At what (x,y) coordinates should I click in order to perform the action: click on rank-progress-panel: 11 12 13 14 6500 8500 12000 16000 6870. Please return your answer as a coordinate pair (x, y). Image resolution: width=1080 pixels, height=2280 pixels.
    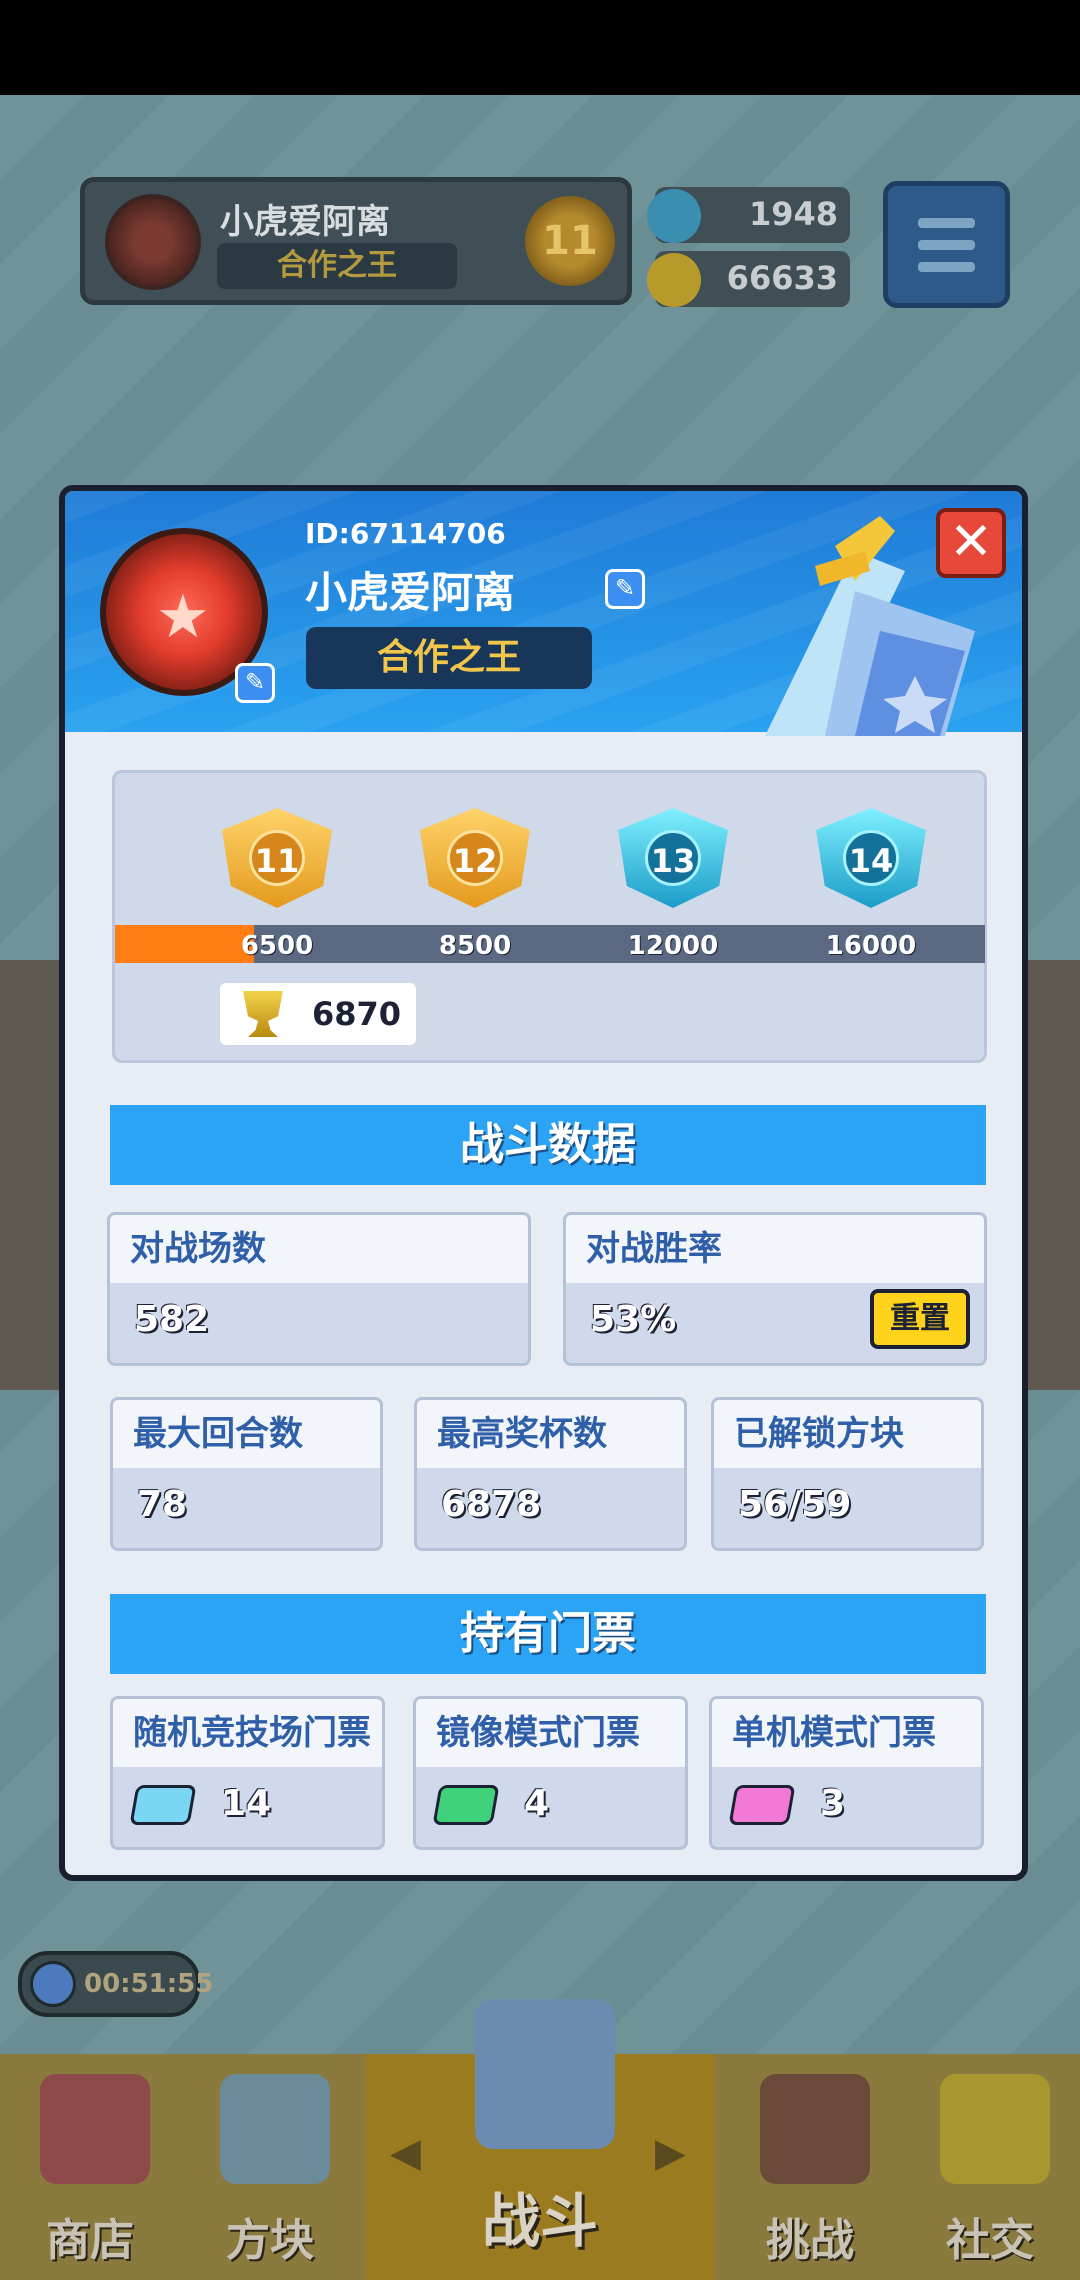
    Looking at the image, I should click on (549, 916).